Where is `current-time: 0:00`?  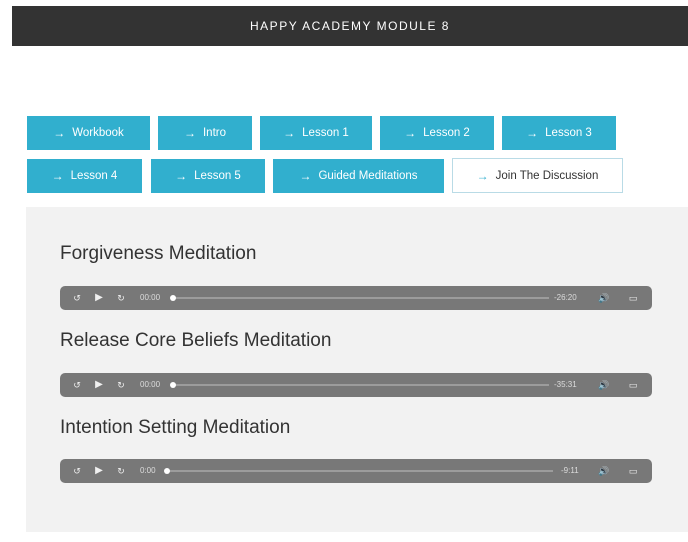
current-time: 0:00 is located at coordinates (148, 470).